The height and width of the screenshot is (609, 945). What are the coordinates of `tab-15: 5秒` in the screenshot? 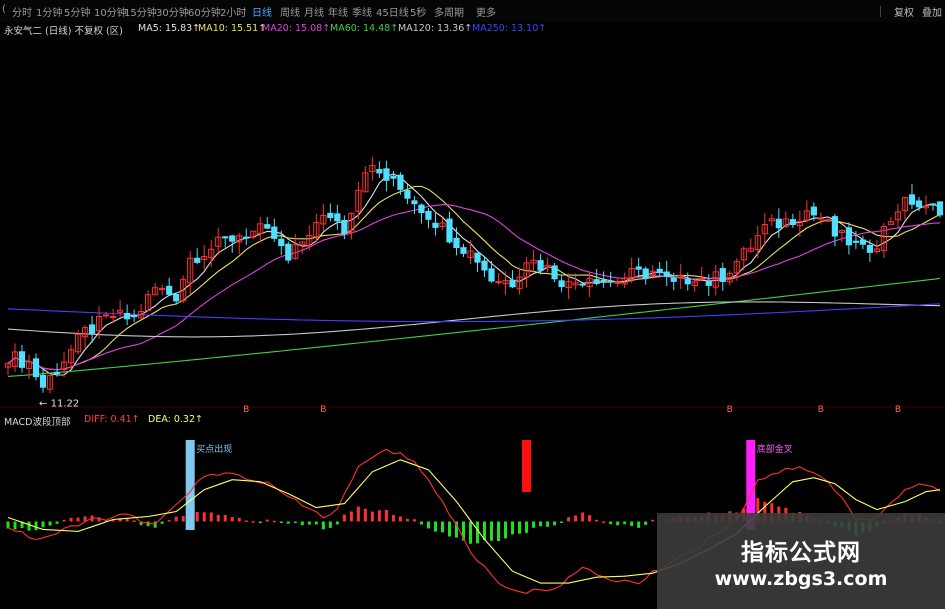 It's located at (418, 11).